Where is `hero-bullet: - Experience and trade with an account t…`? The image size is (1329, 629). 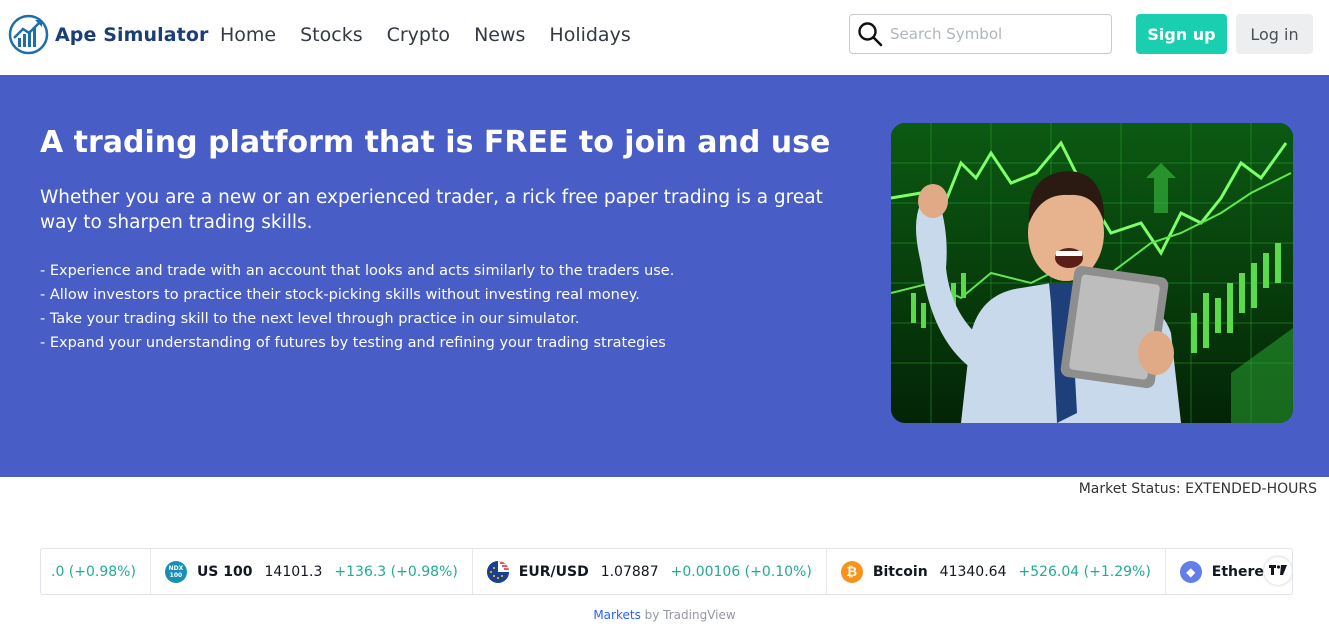
hero-bullet: - Experience and trade with an account t… is located at coordinates (357, 271).